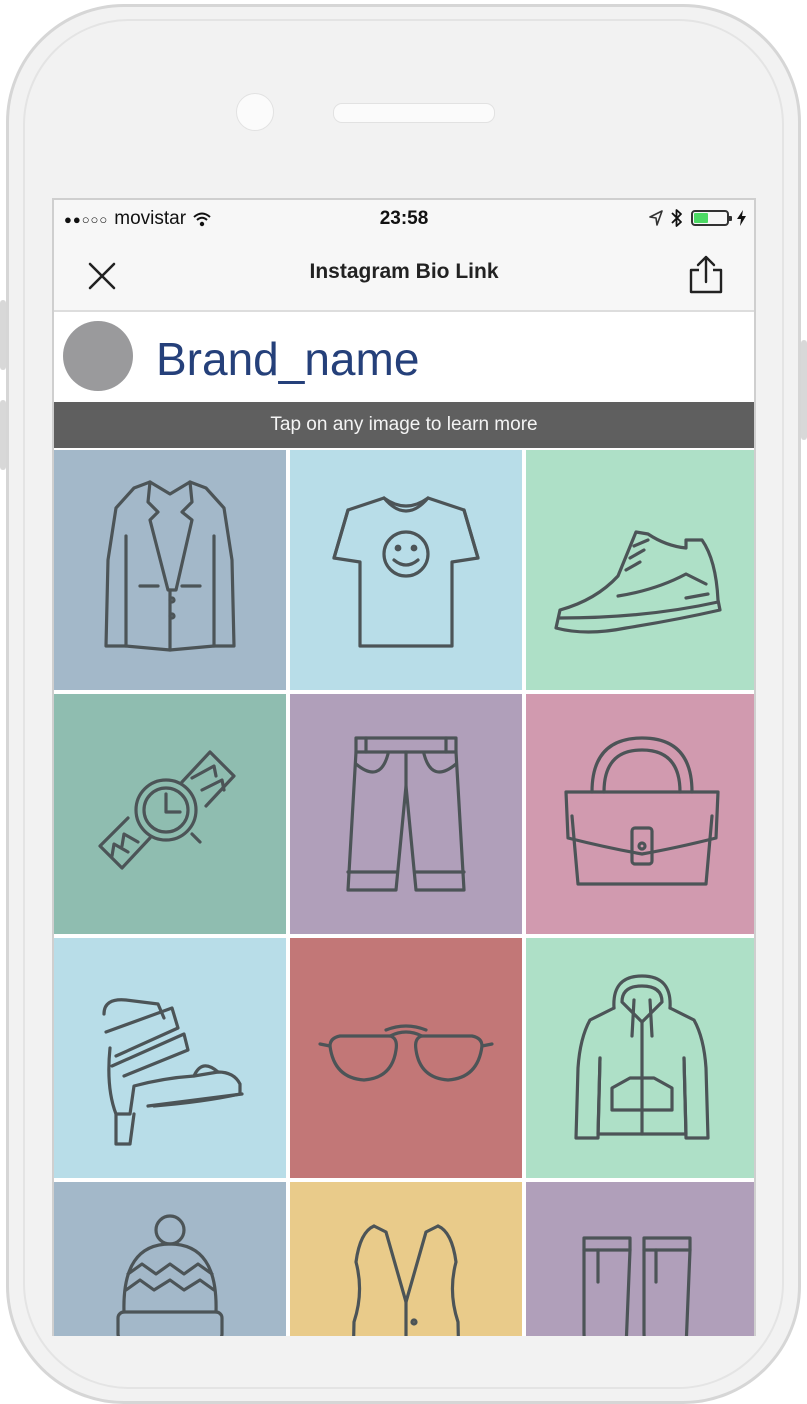  What do you see at coordinates (406, 1053) in the screenshot?
I see `sunglasses-icon` at bounding box center [406, 1053].